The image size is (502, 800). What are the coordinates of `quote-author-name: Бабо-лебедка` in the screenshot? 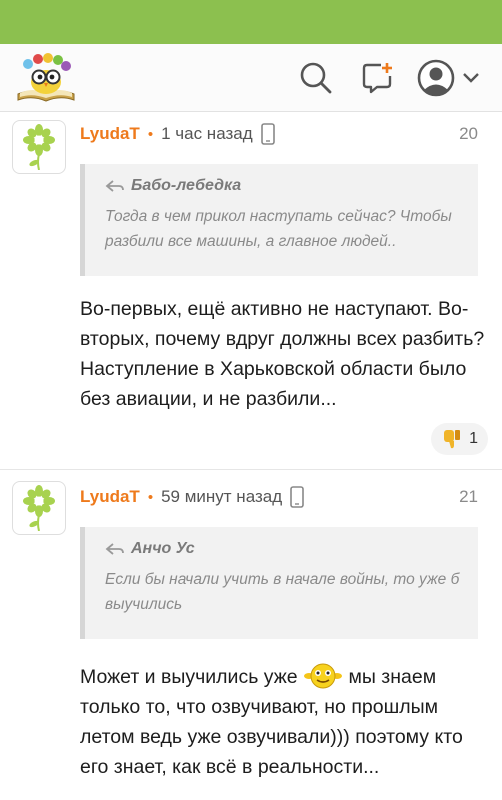 It's located at (186, 185).